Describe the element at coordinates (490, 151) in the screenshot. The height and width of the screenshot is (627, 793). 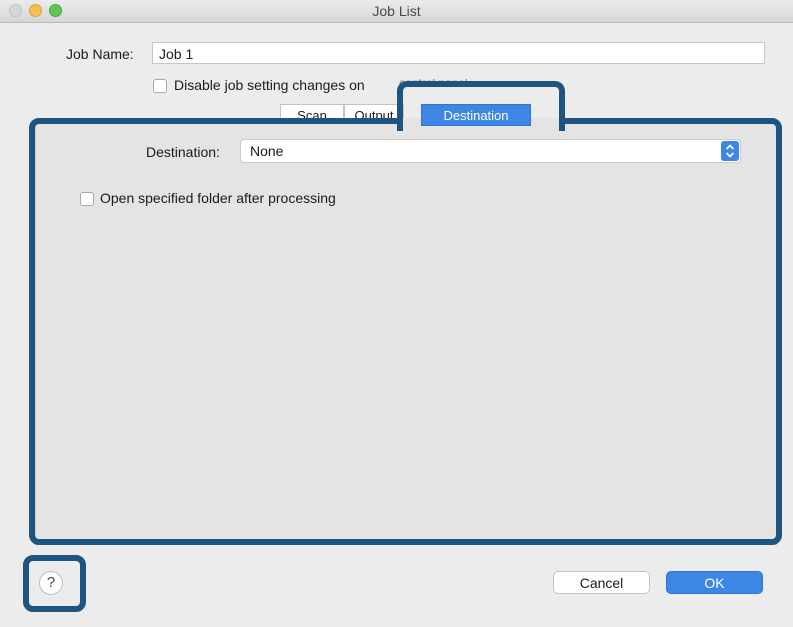
I see `destination-select: None` at that location.